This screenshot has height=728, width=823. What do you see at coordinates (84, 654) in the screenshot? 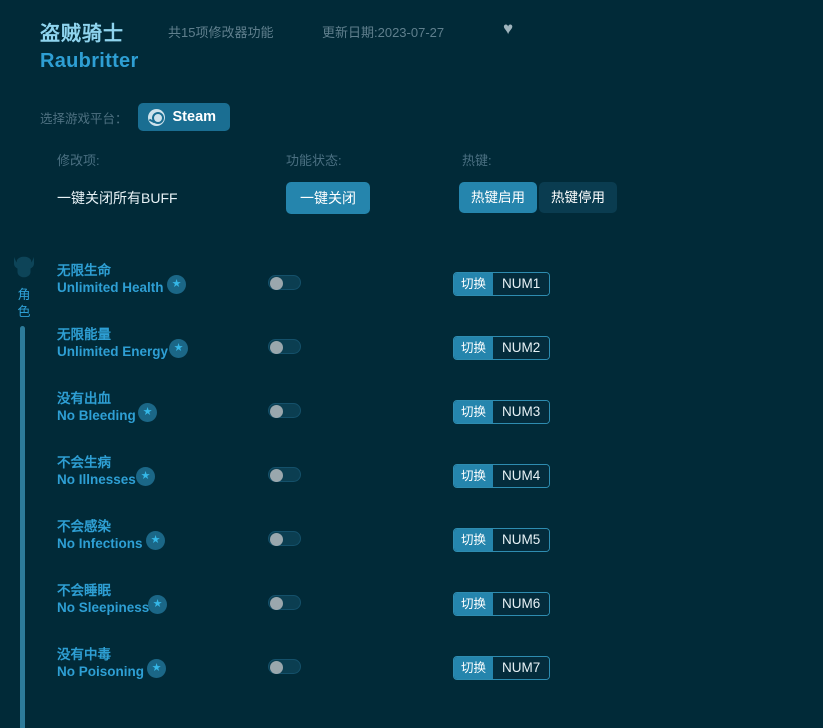
I see `cheat-label-cn: 没有中毒` at bounding box center [84, 654].